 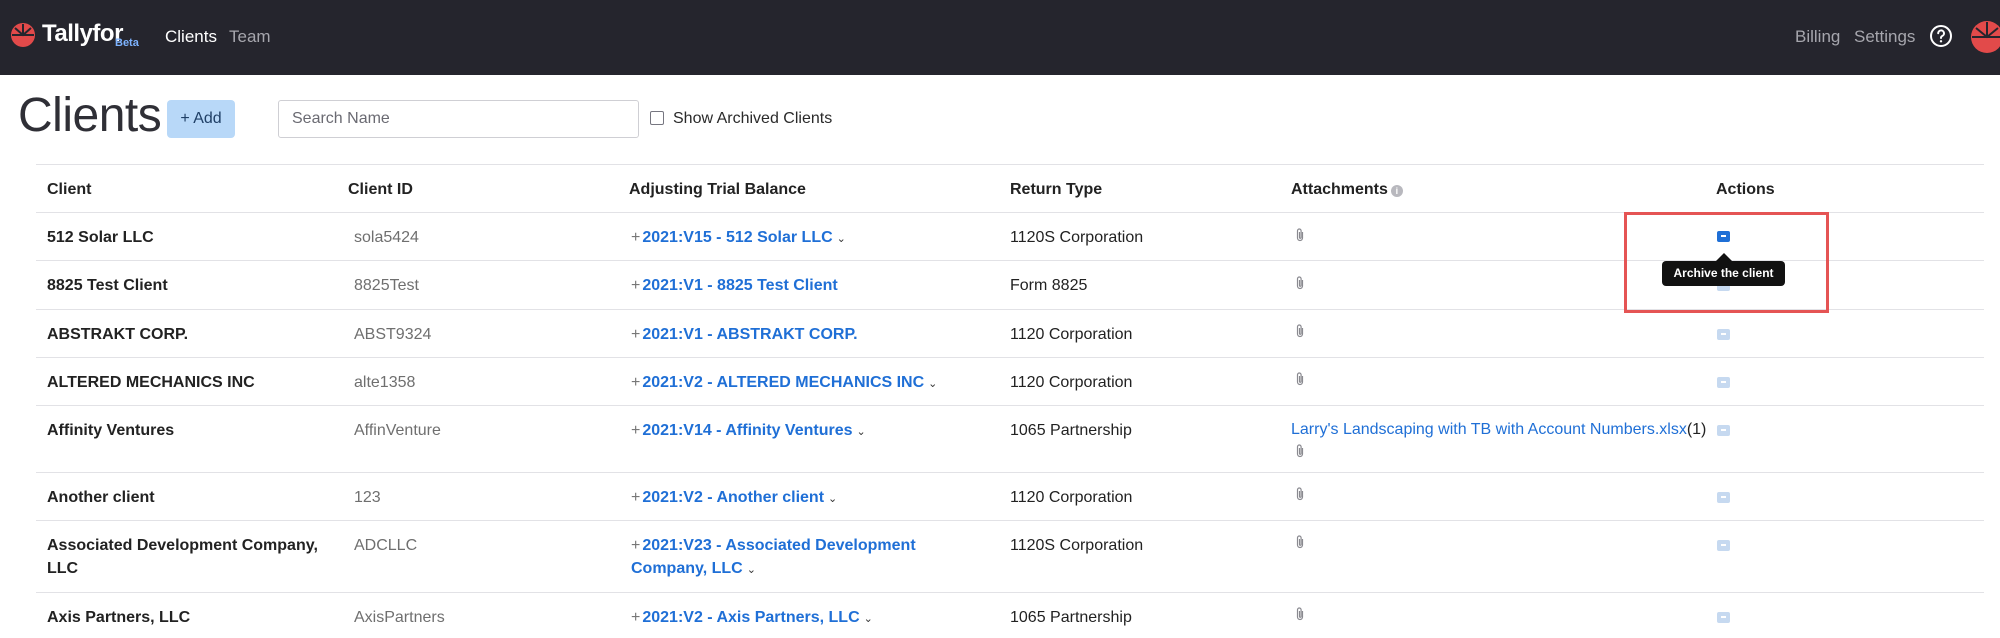 I want to click on atb-link-label: 2021:V14 - Affinity Ventures, so click(x=747, y=430).